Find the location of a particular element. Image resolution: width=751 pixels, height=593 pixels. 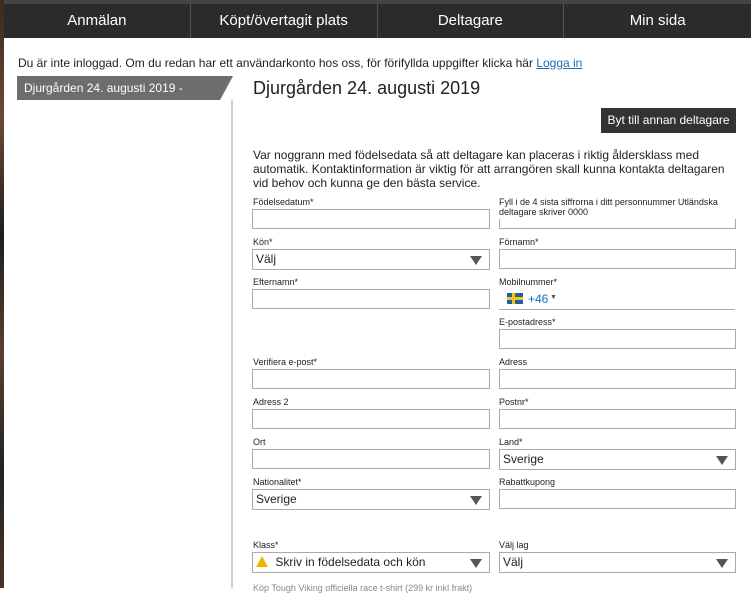

sidebar-event-tab: Djurgården 24. augusti 2019 - is located at coordinates (125, 88).